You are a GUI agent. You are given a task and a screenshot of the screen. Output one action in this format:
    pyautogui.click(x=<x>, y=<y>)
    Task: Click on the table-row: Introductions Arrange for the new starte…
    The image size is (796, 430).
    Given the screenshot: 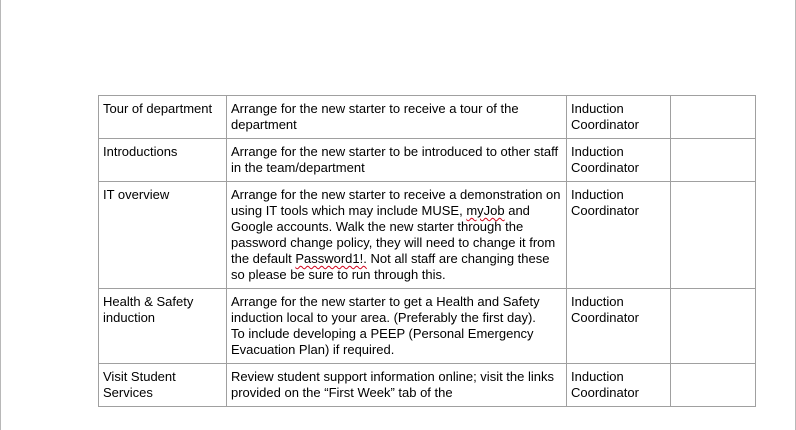 What is the action you would take?
    pyautogui.click(x=427, y=160)
    